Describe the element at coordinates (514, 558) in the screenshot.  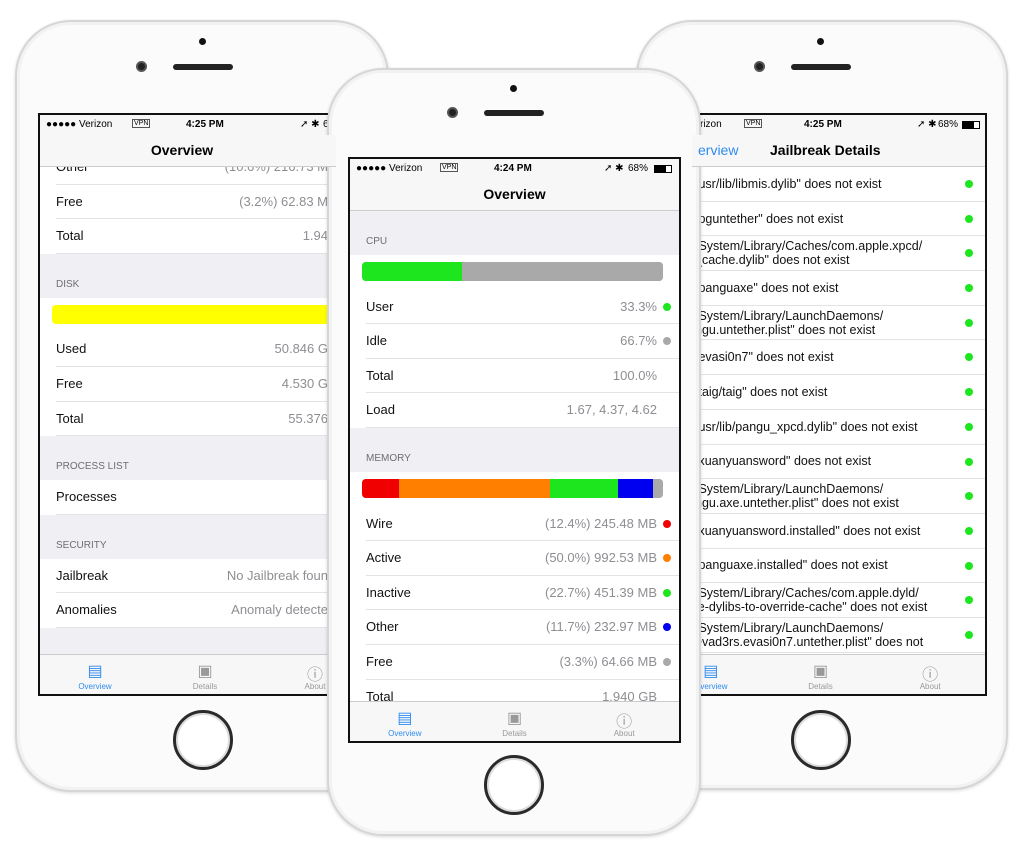
I see `list-row: Active (50.0%) 992.53 MB` at that location.